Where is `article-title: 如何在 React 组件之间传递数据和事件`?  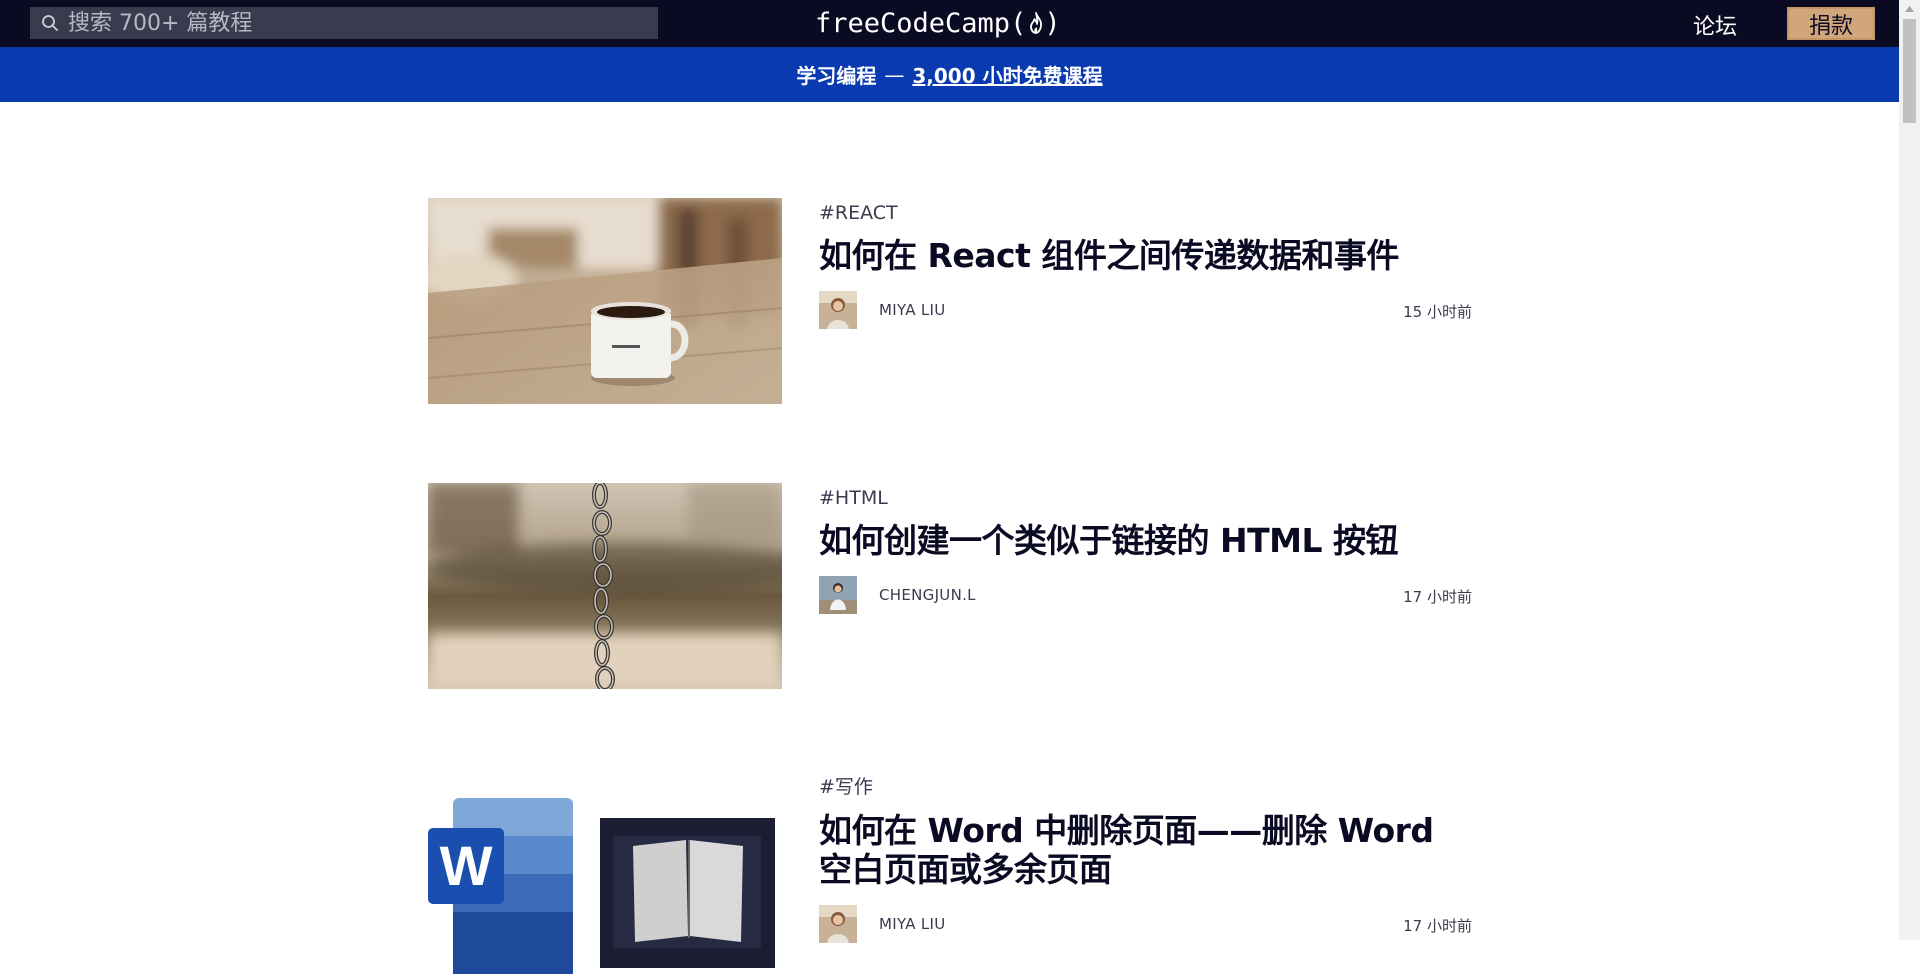 article-title: 如何在 React 组件之间传递数据和事件 is located at coordinates (1145, 255).